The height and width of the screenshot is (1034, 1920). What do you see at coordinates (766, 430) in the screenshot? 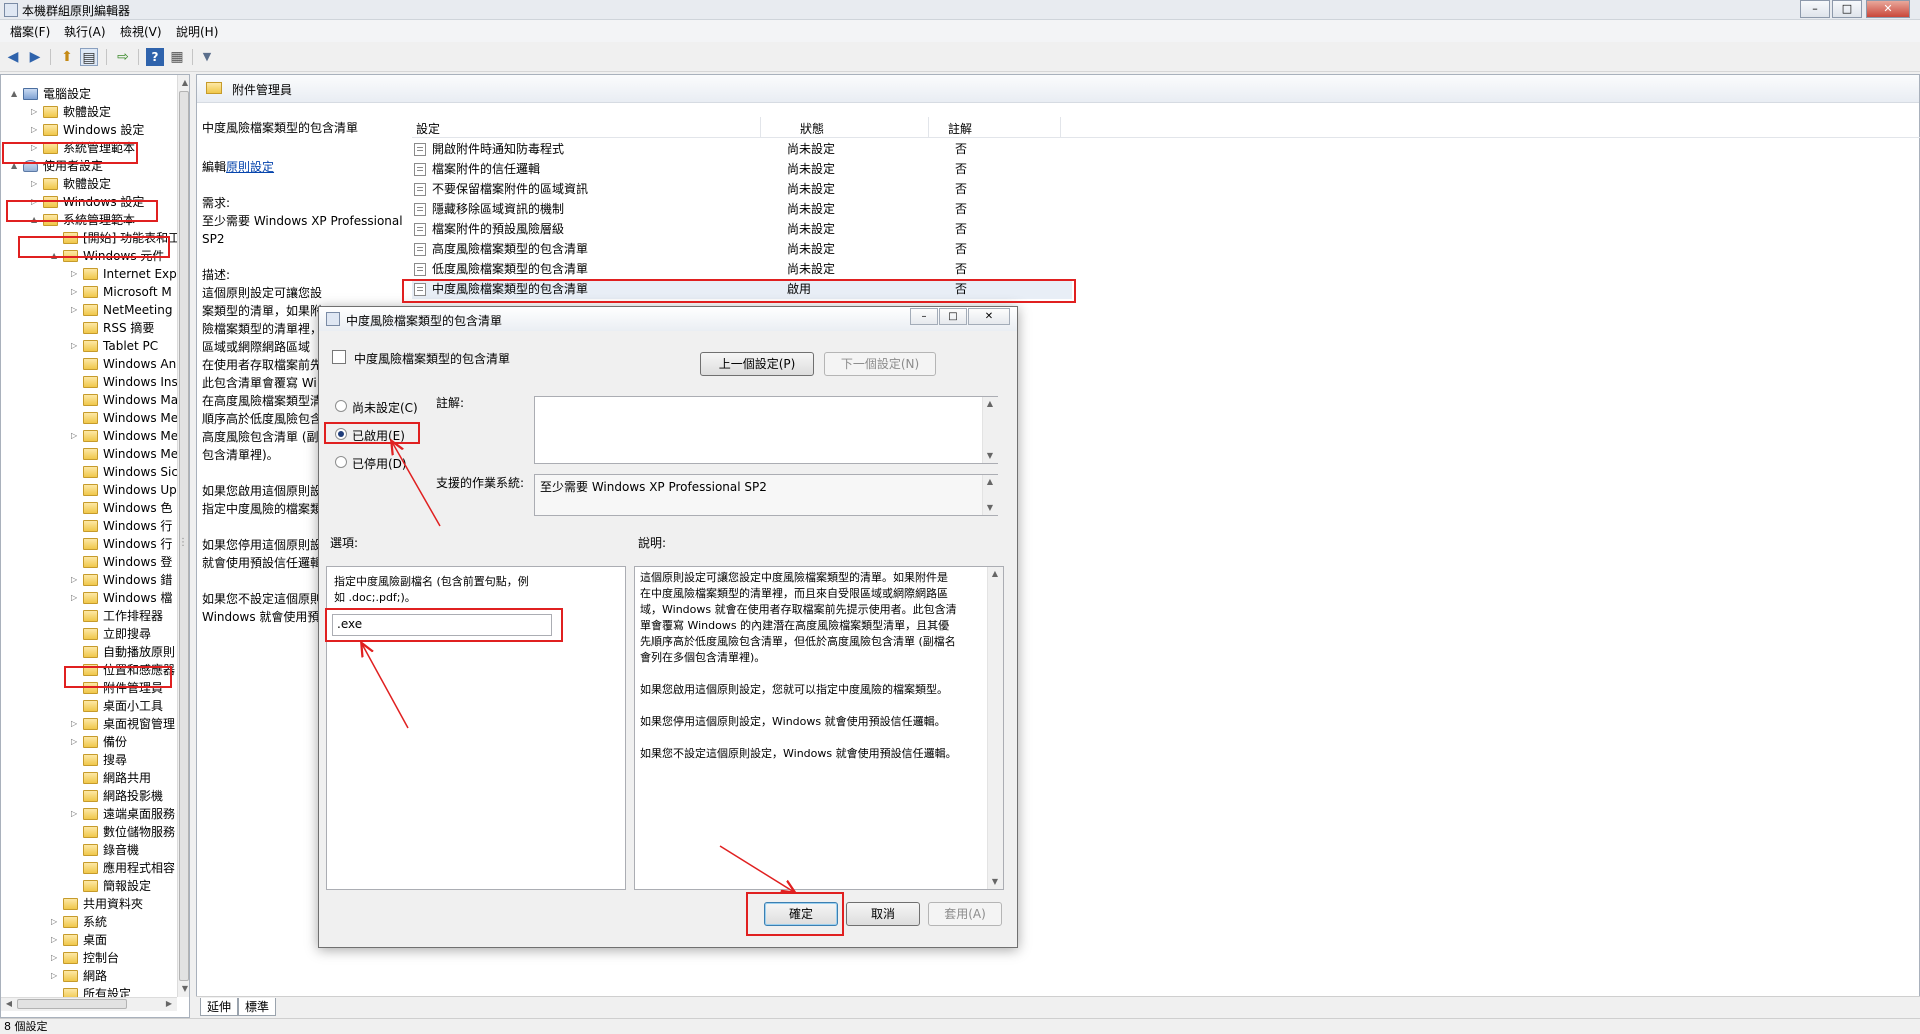
I see `comment-textarea` at bounding box center [766, 430].